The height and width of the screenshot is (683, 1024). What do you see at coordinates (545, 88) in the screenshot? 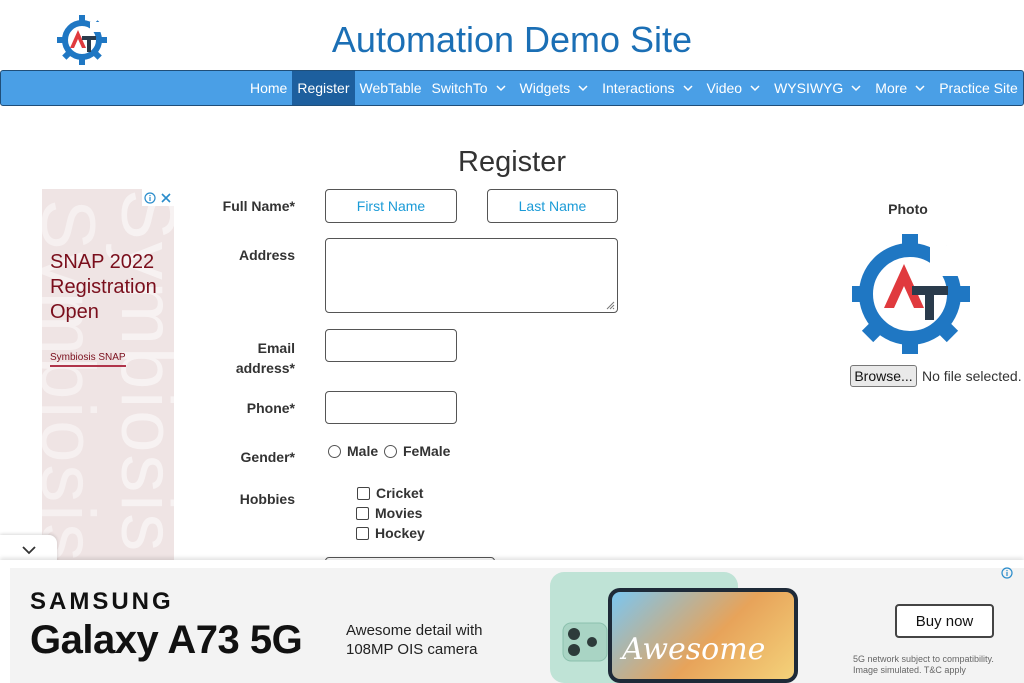
I see `nav-item-label: Widgets` at bounding box center [545, 88].